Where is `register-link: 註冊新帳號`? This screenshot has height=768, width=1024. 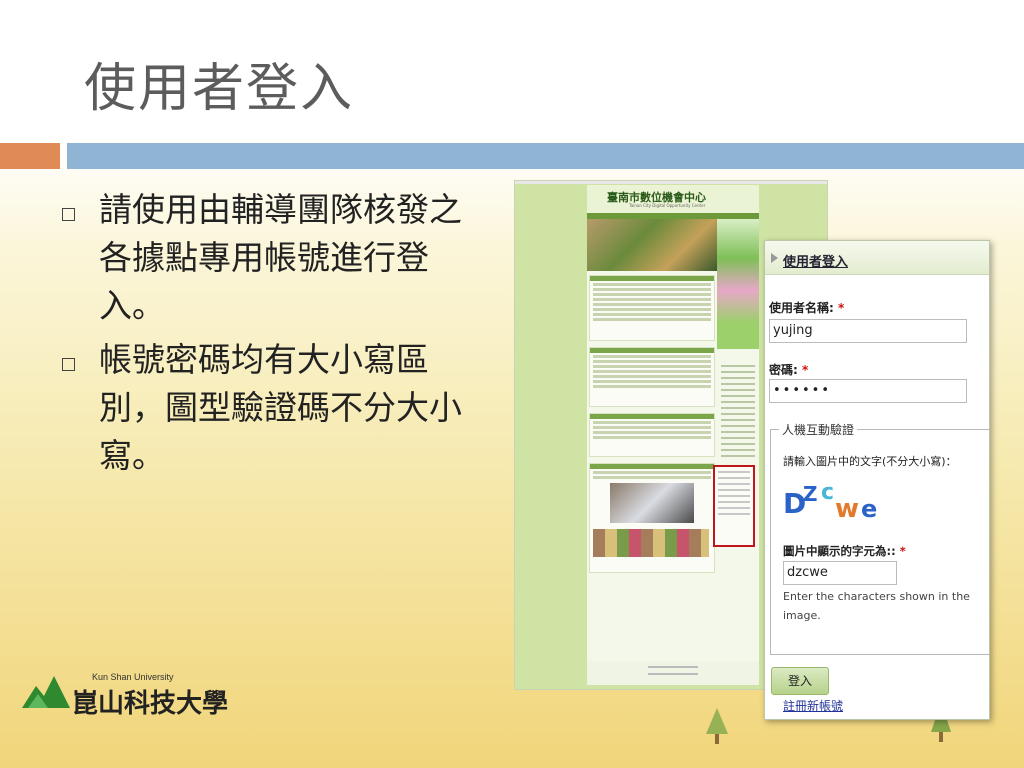 register-link: 註冊新帳號 is located at coordinates (813, 705).